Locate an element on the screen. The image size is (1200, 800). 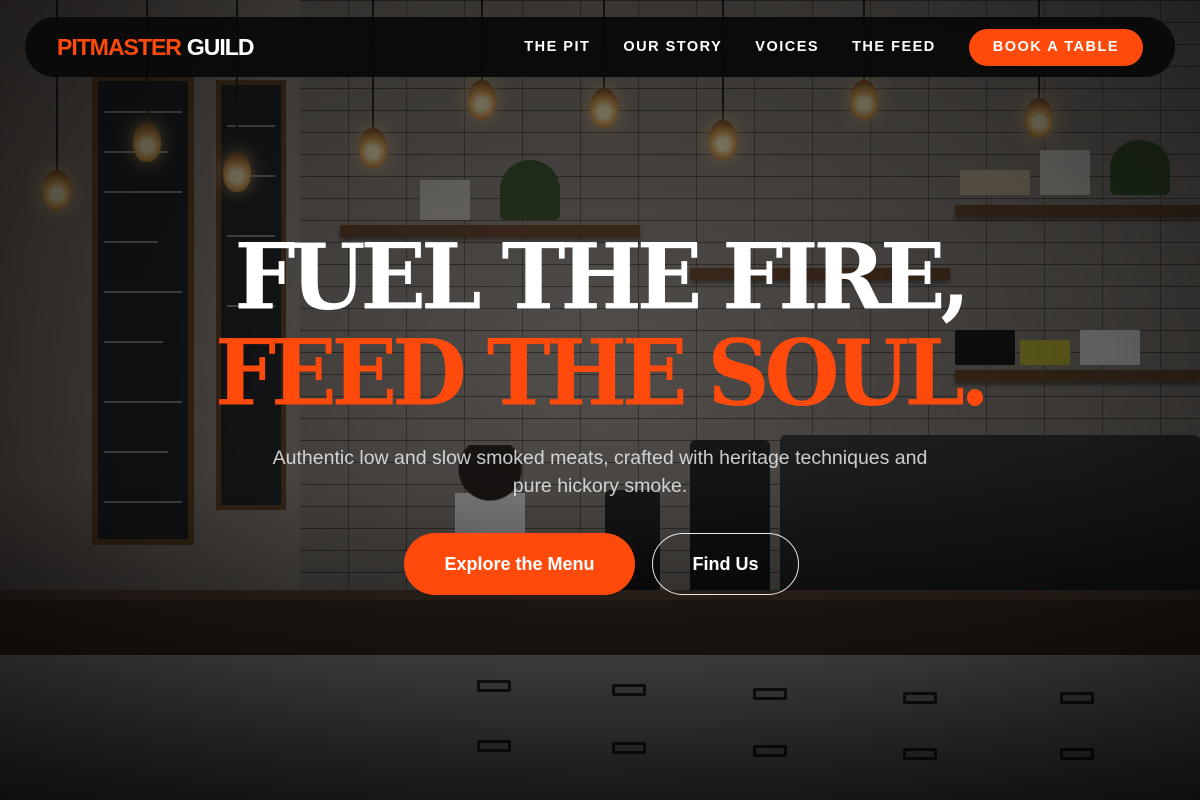
hero-headline-line2: FEED THE SOUL. is located at coordinates (602, 373).